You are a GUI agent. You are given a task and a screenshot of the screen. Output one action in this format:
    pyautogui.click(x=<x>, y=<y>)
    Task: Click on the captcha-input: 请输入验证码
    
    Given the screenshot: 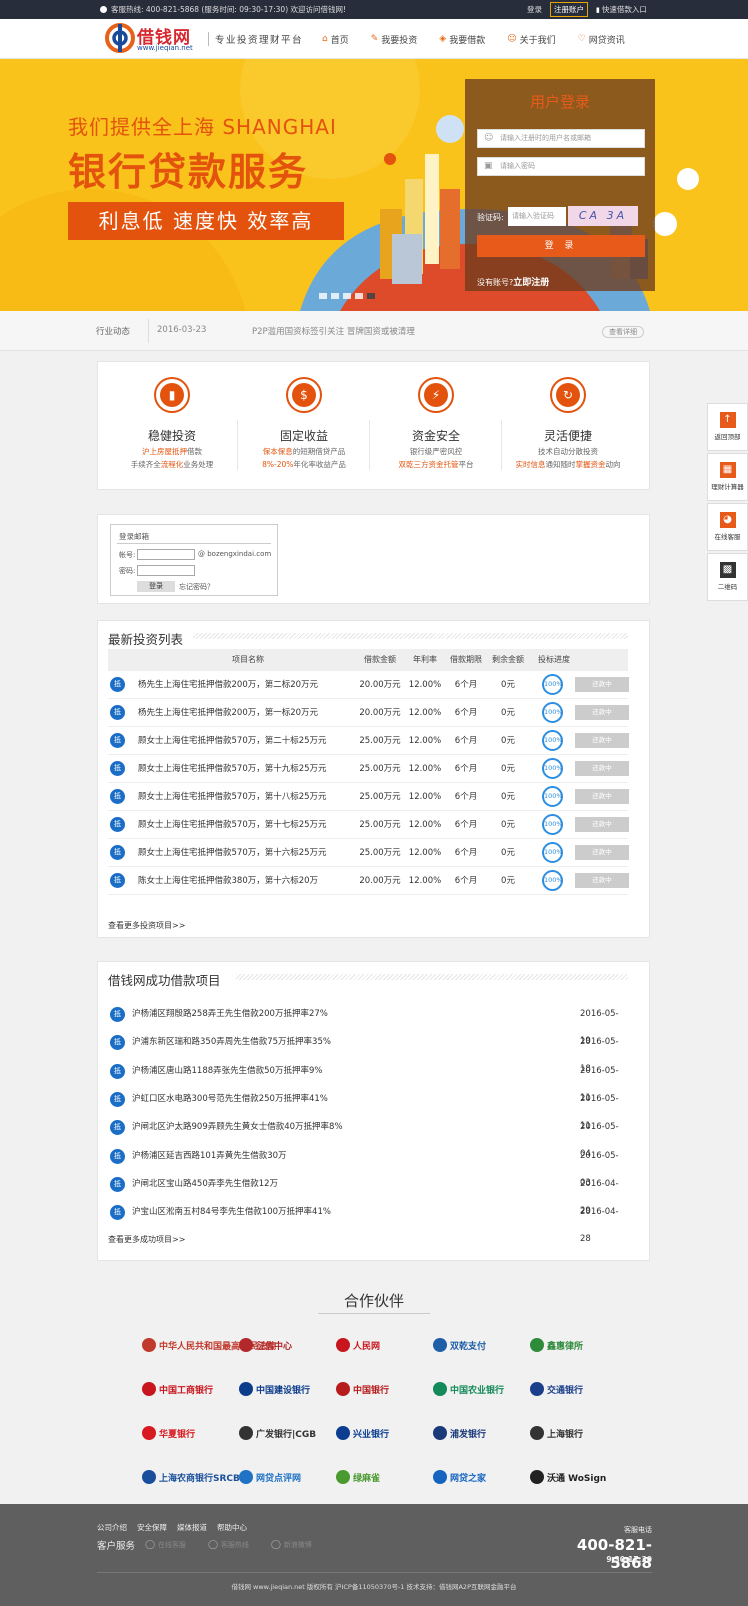 What is the action you would take?
    pyautogui.click(x=537, y=216)
    